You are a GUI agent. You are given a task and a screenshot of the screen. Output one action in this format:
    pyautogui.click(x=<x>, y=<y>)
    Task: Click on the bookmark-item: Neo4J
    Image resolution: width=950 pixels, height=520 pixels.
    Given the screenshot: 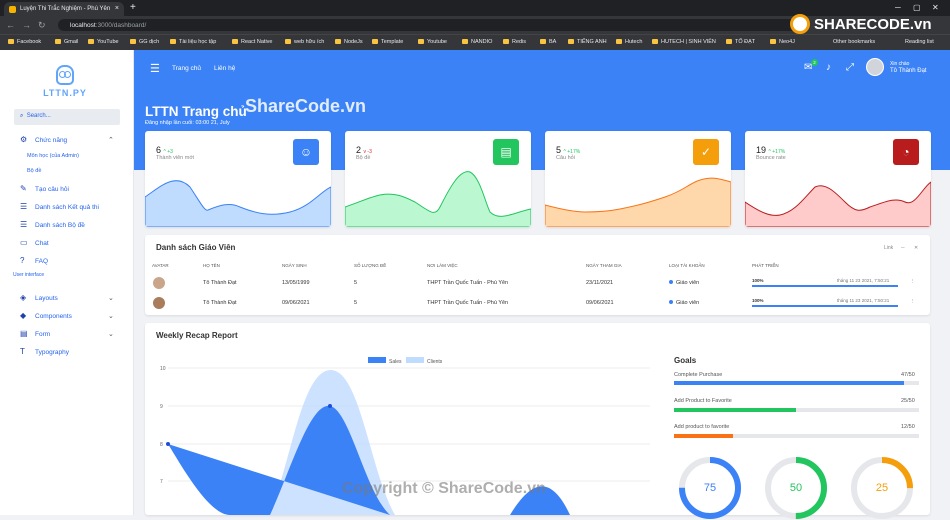 What is the action you would take?
    pyautogui.click(x=782, y=42)
    